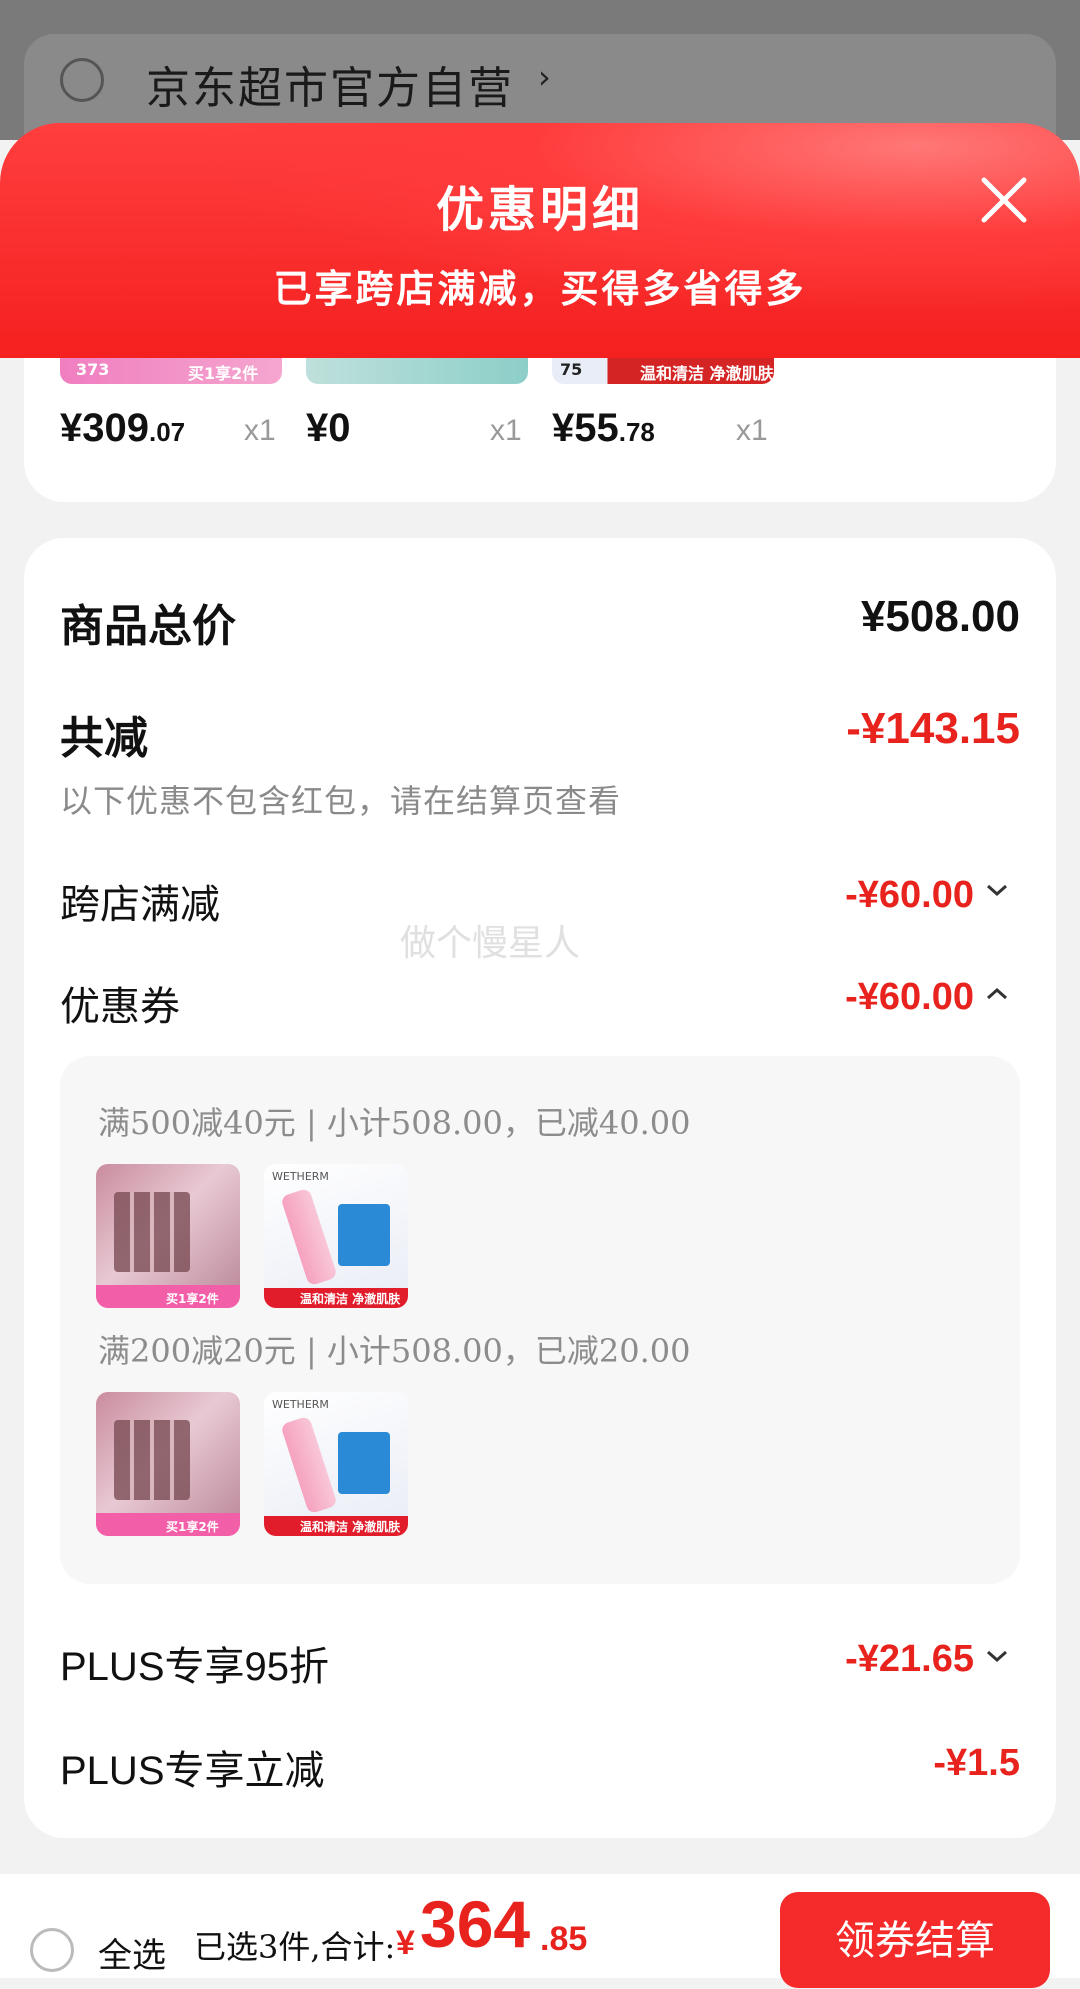 This screenshot has width=1080, height=1989. I want to click on header-subtitle: 已享跨店满减，买得多省得多, so click(540, 288).